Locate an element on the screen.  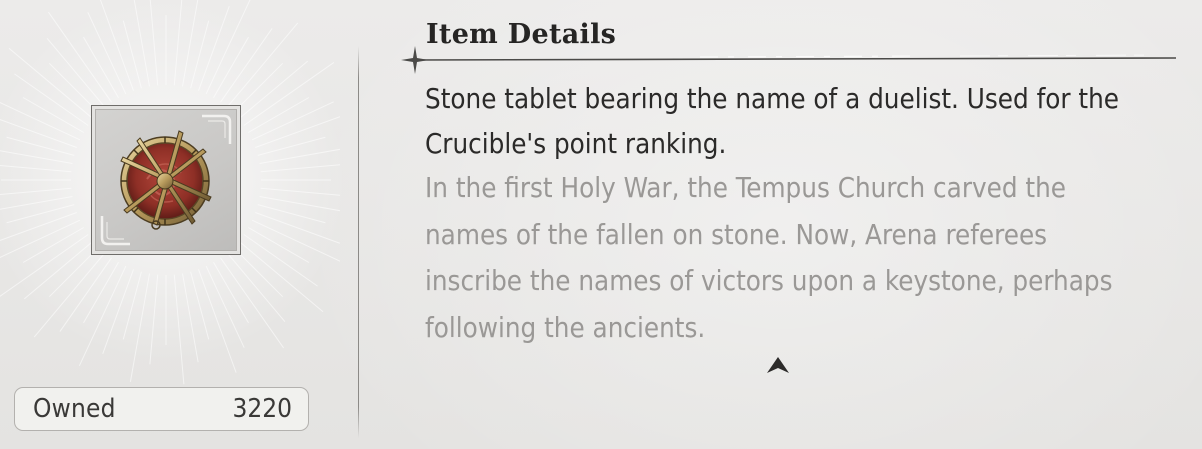
owned-count: 3220 is located at coordinates (262, 409).